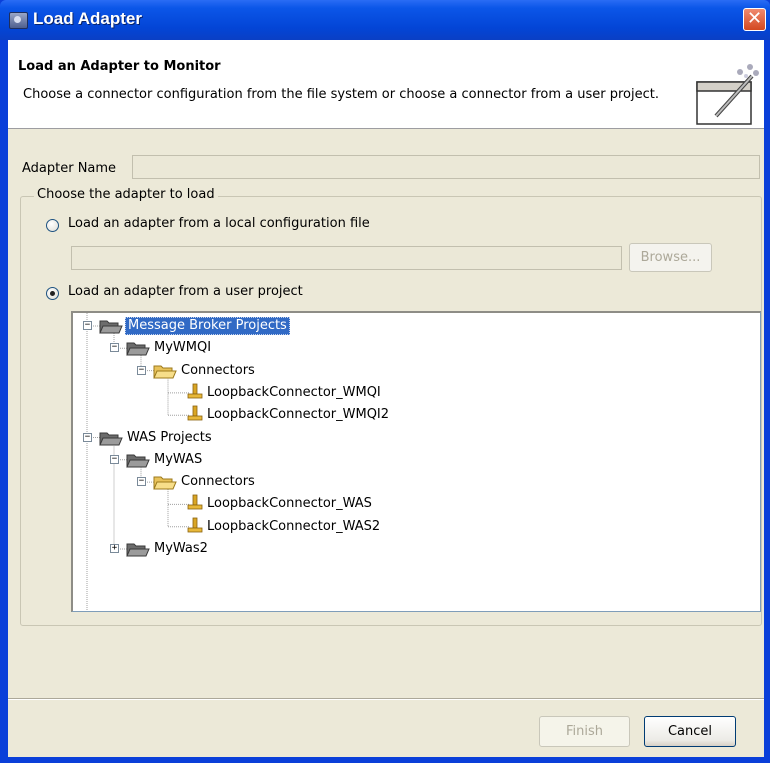  I want to click on footer-separator, so click(386, 699).